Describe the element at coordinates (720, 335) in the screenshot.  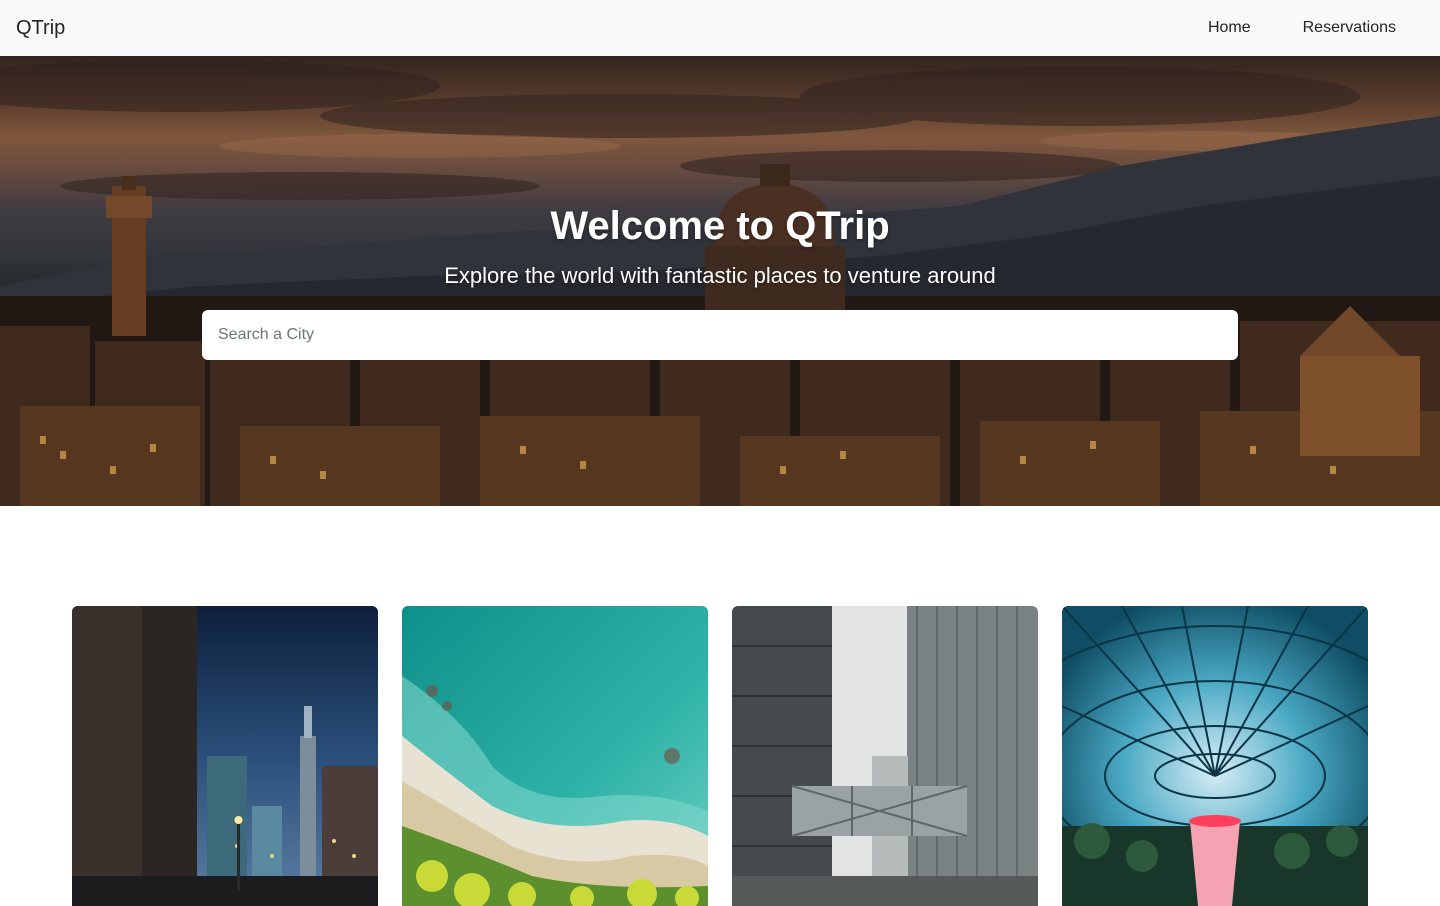
I see `city-search-input` at that location.